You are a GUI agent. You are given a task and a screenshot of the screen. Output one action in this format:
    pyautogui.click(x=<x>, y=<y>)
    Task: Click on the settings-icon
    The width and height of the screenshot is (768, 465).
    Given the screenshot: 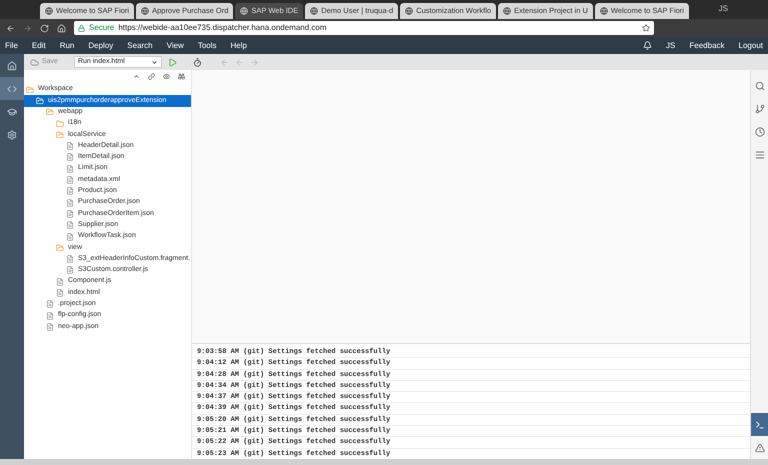 What is the action you would take?
    pyautogui.click(x=12, y=135)
    